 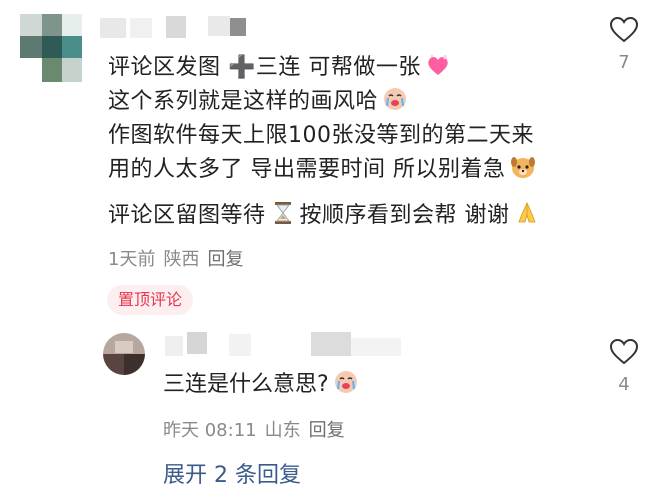 What do you see at coordinates (321, 135) in the screenshot?
I see `comment-line: 作图软件每天上限100张没等到的第二天来` at bounding box center [321, 135].